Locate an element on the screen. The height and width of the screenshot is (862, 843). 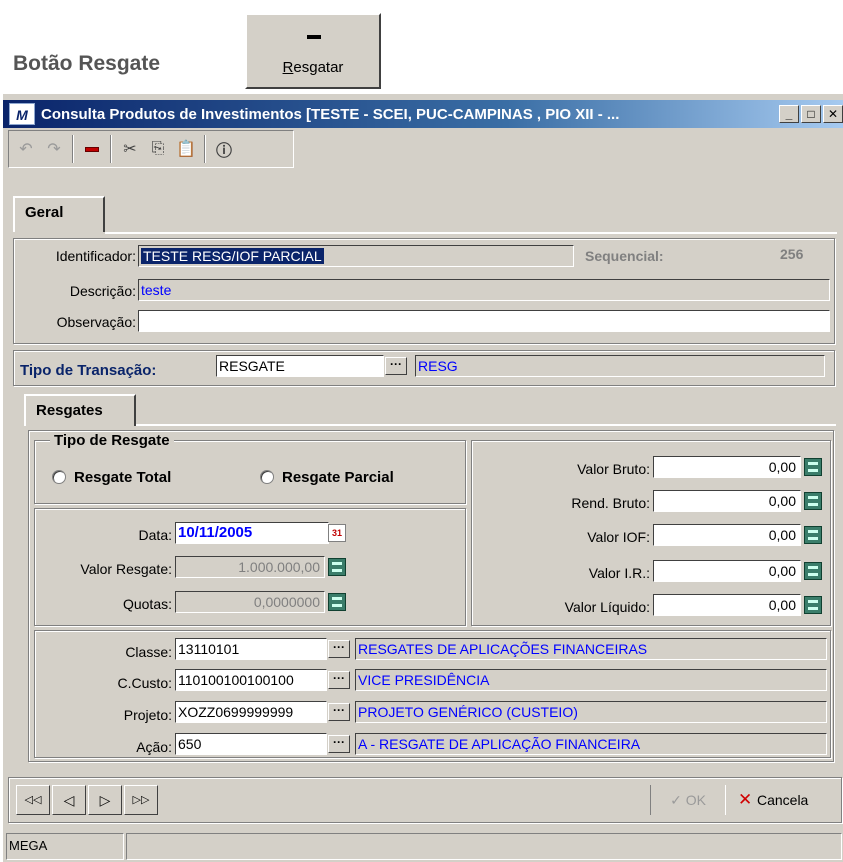
redo-icon: ↷ is located at coordinates (54, 149).